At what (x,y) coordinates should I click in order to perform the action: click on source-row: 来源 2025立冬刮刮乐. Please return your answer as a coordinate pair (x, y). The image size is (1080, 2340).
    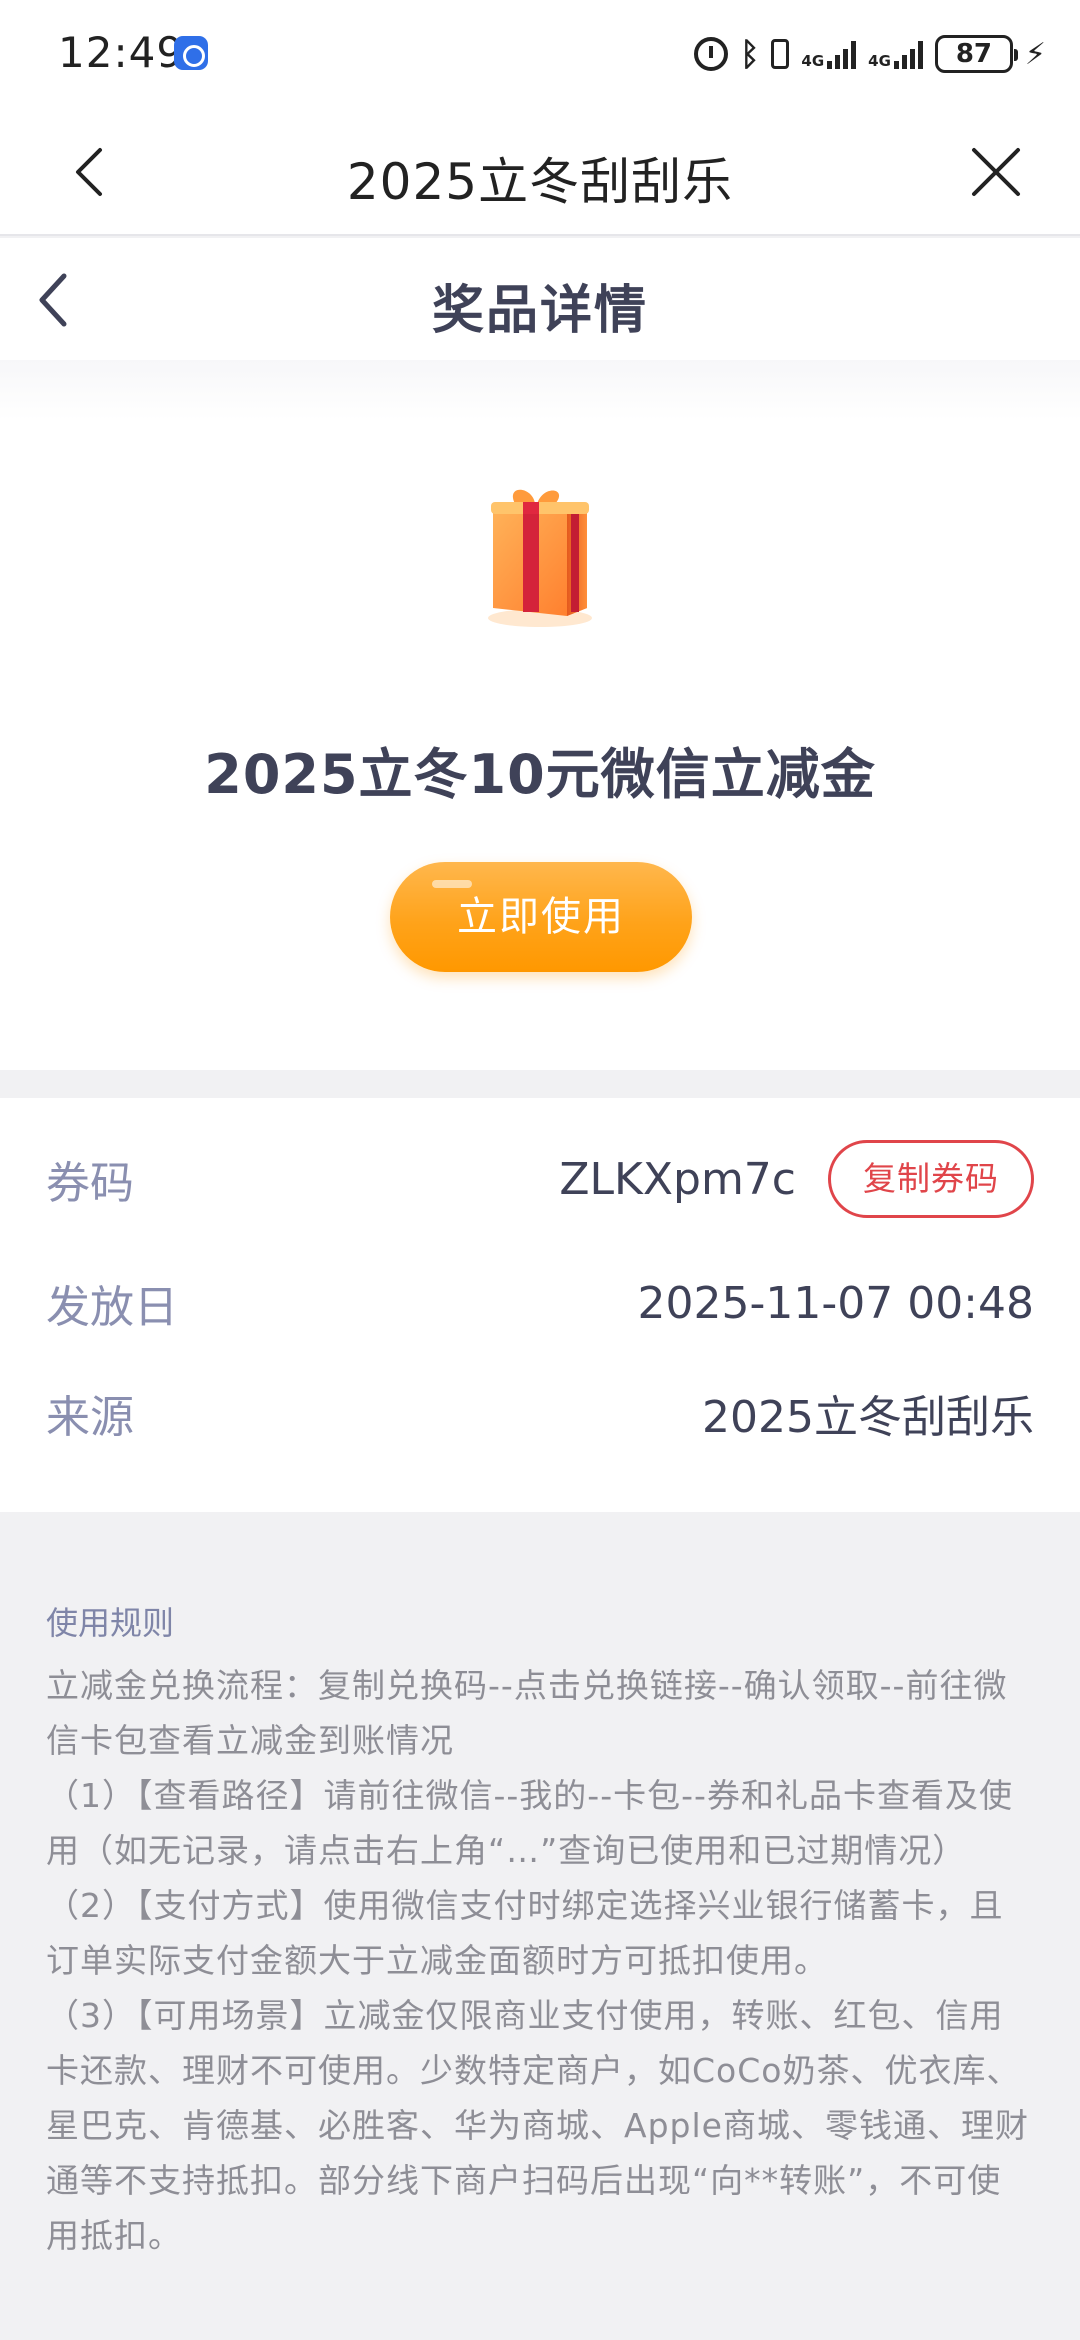
    Looking at the image, I should click on (540, 1413).